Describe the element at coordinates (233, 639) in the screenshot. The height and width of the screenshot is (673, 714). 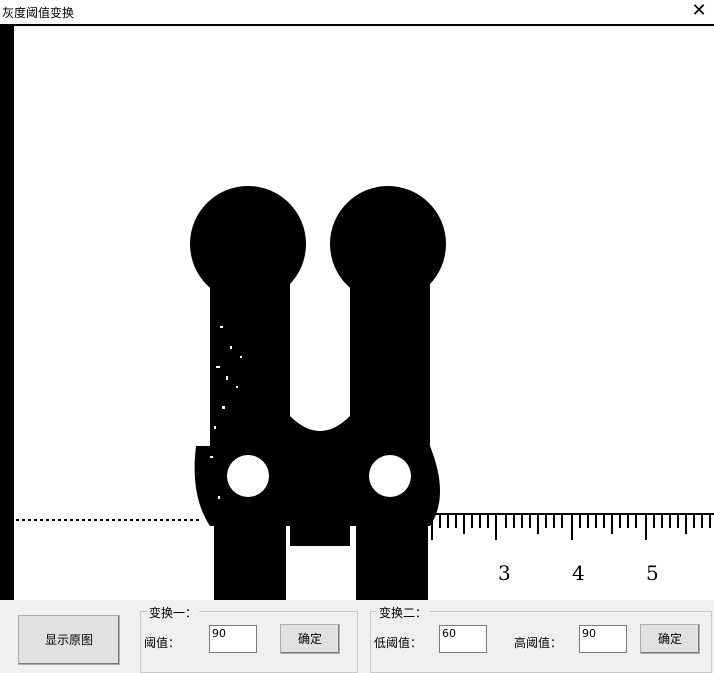
I see `threshold-input: 90` at that location.